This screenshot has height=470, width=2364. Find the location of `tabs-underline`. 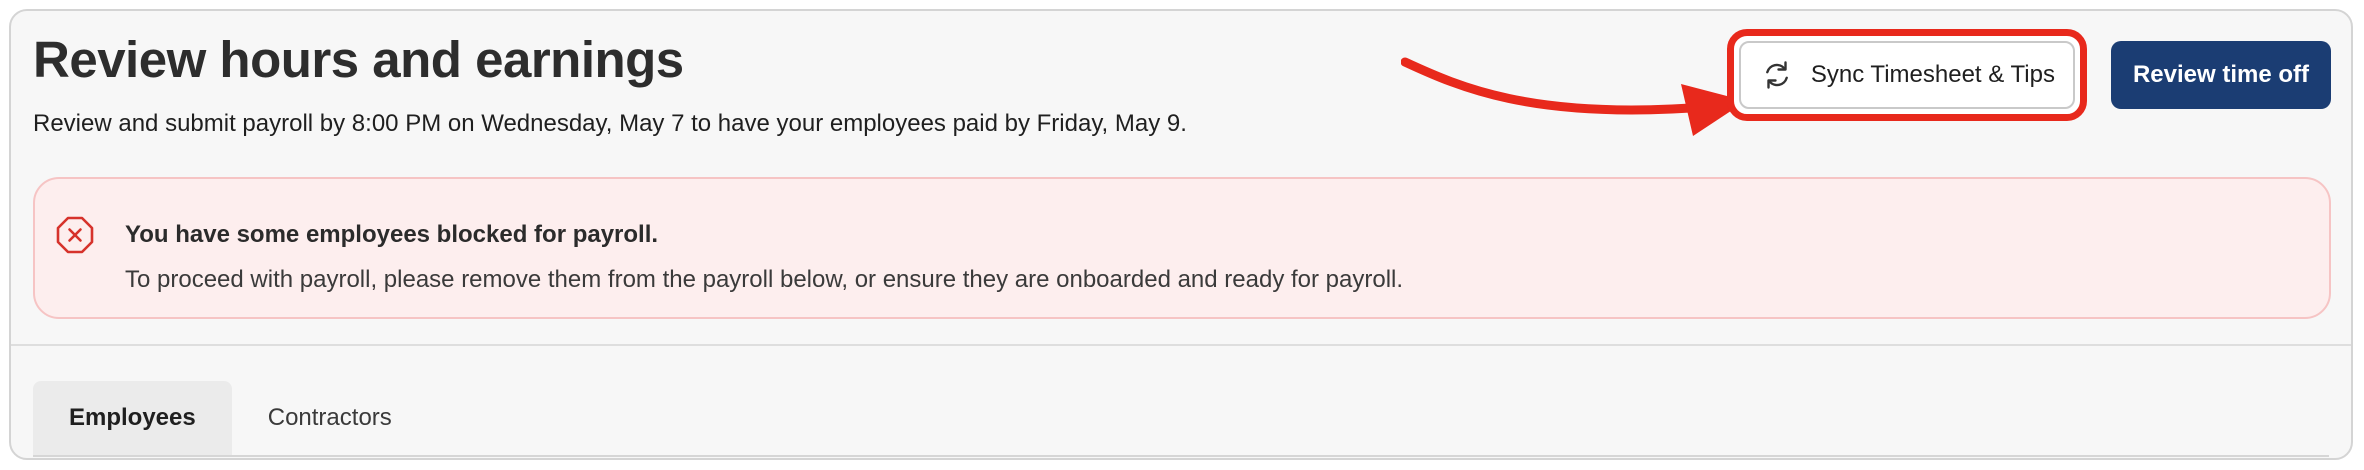

tabs-underline is located at coordinates (1181, 456).